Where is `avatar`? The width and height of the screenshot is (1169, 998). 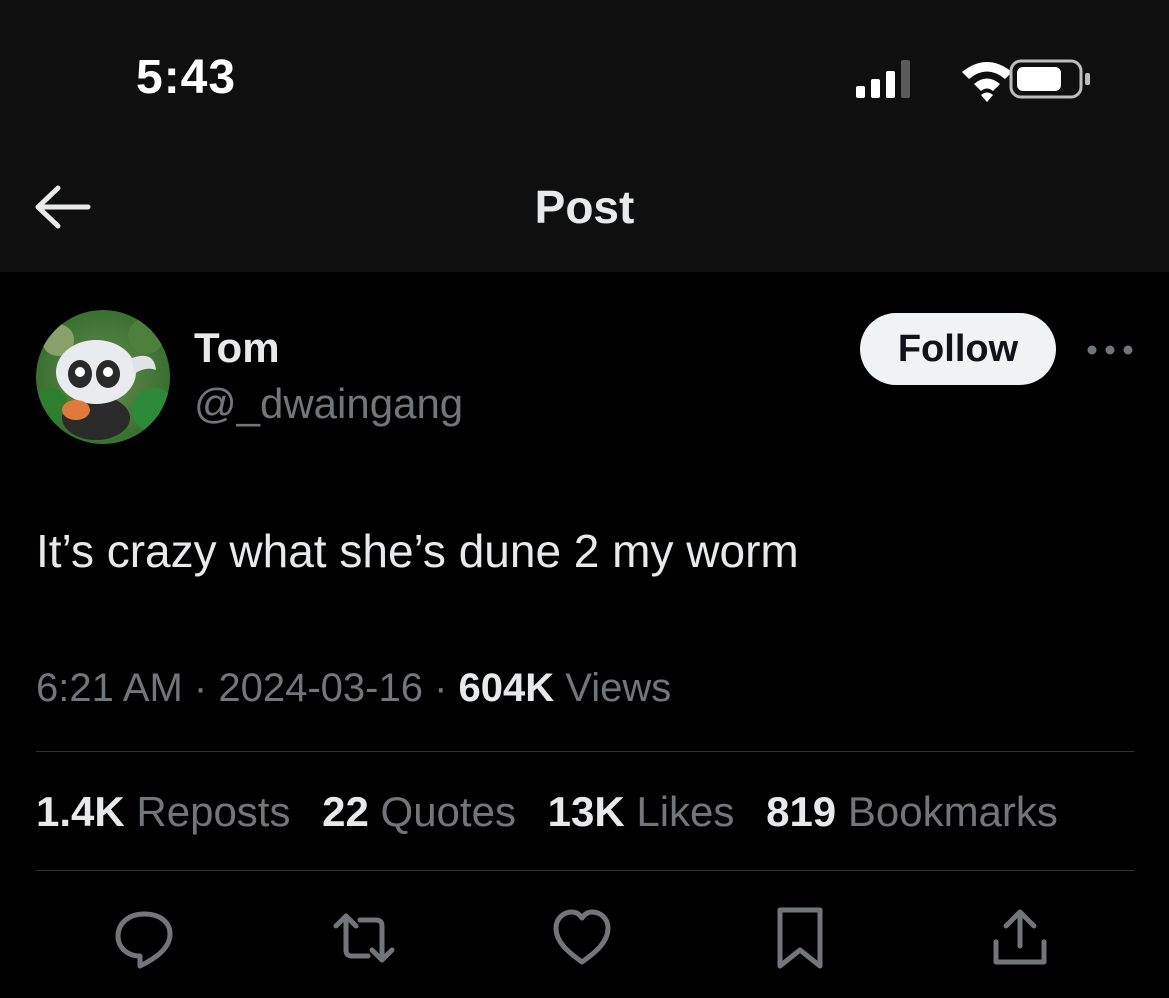 avatar is located at coordinates (103, 377).